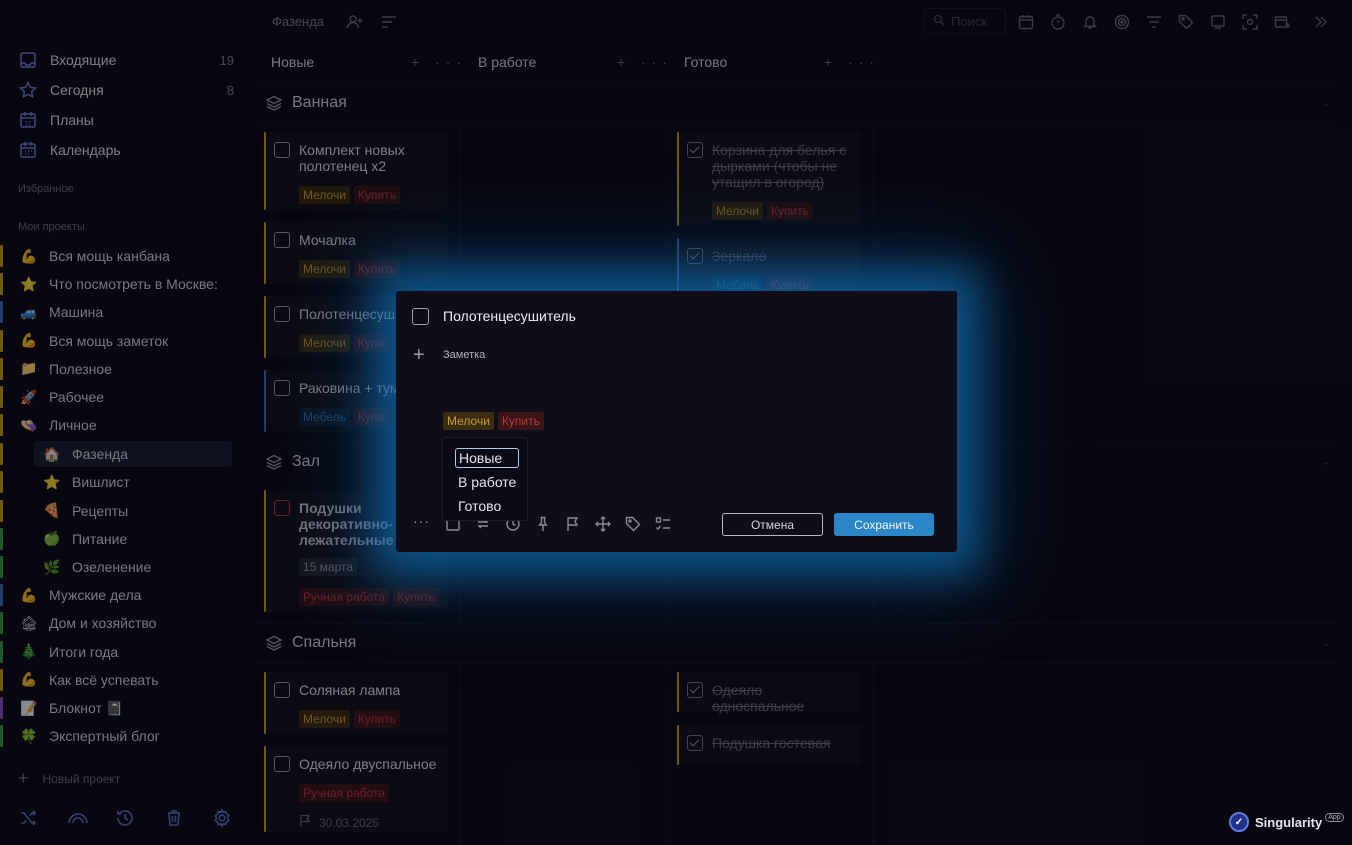  What do you see at coordinates (663, 524) in the screenshot?
I see `checklist-icon` at bounding box center [663, 524].